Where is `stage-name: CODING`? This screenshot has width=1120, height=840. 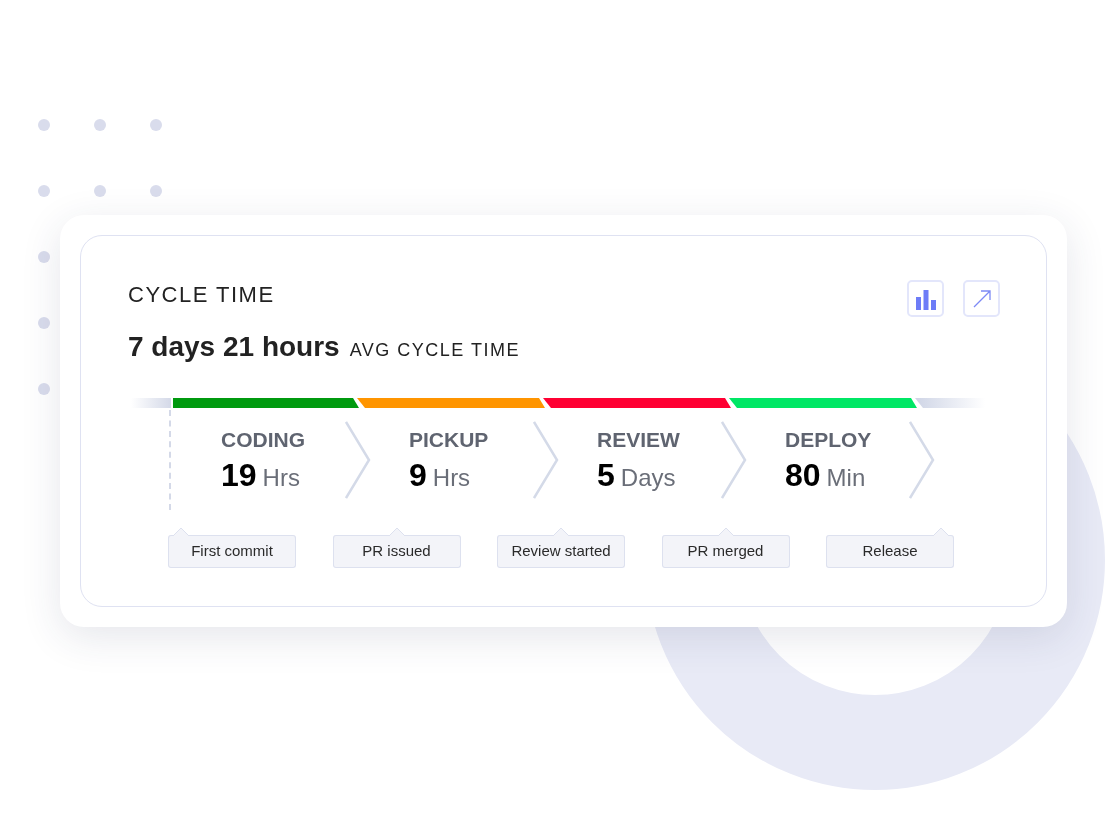
stage-name: CODING is located at coordinates (263, 439).